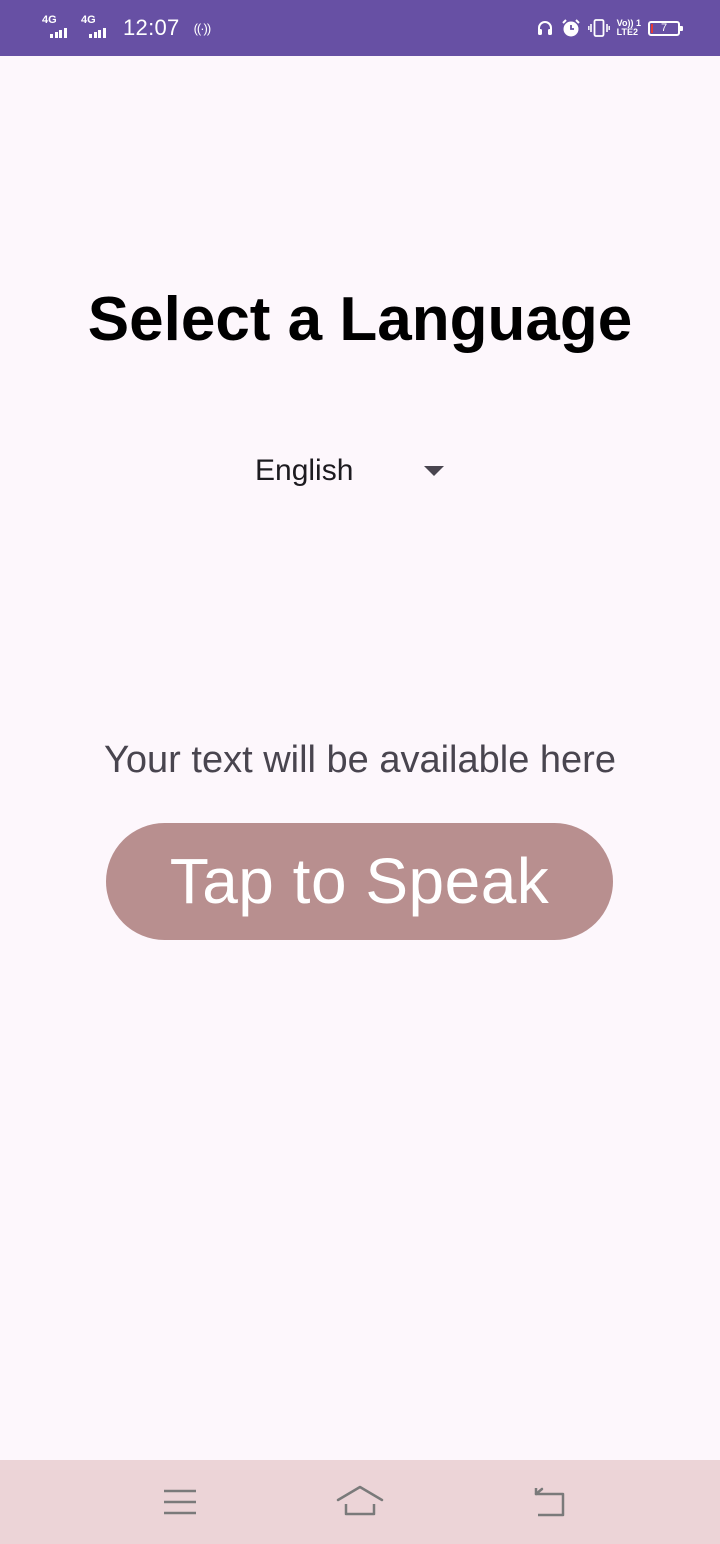 Image resolution: width=720 pixels, height=1544 pixels. I want to click on status-bar-right: Vo)) 1 LTE2 7, so click(606, 28).